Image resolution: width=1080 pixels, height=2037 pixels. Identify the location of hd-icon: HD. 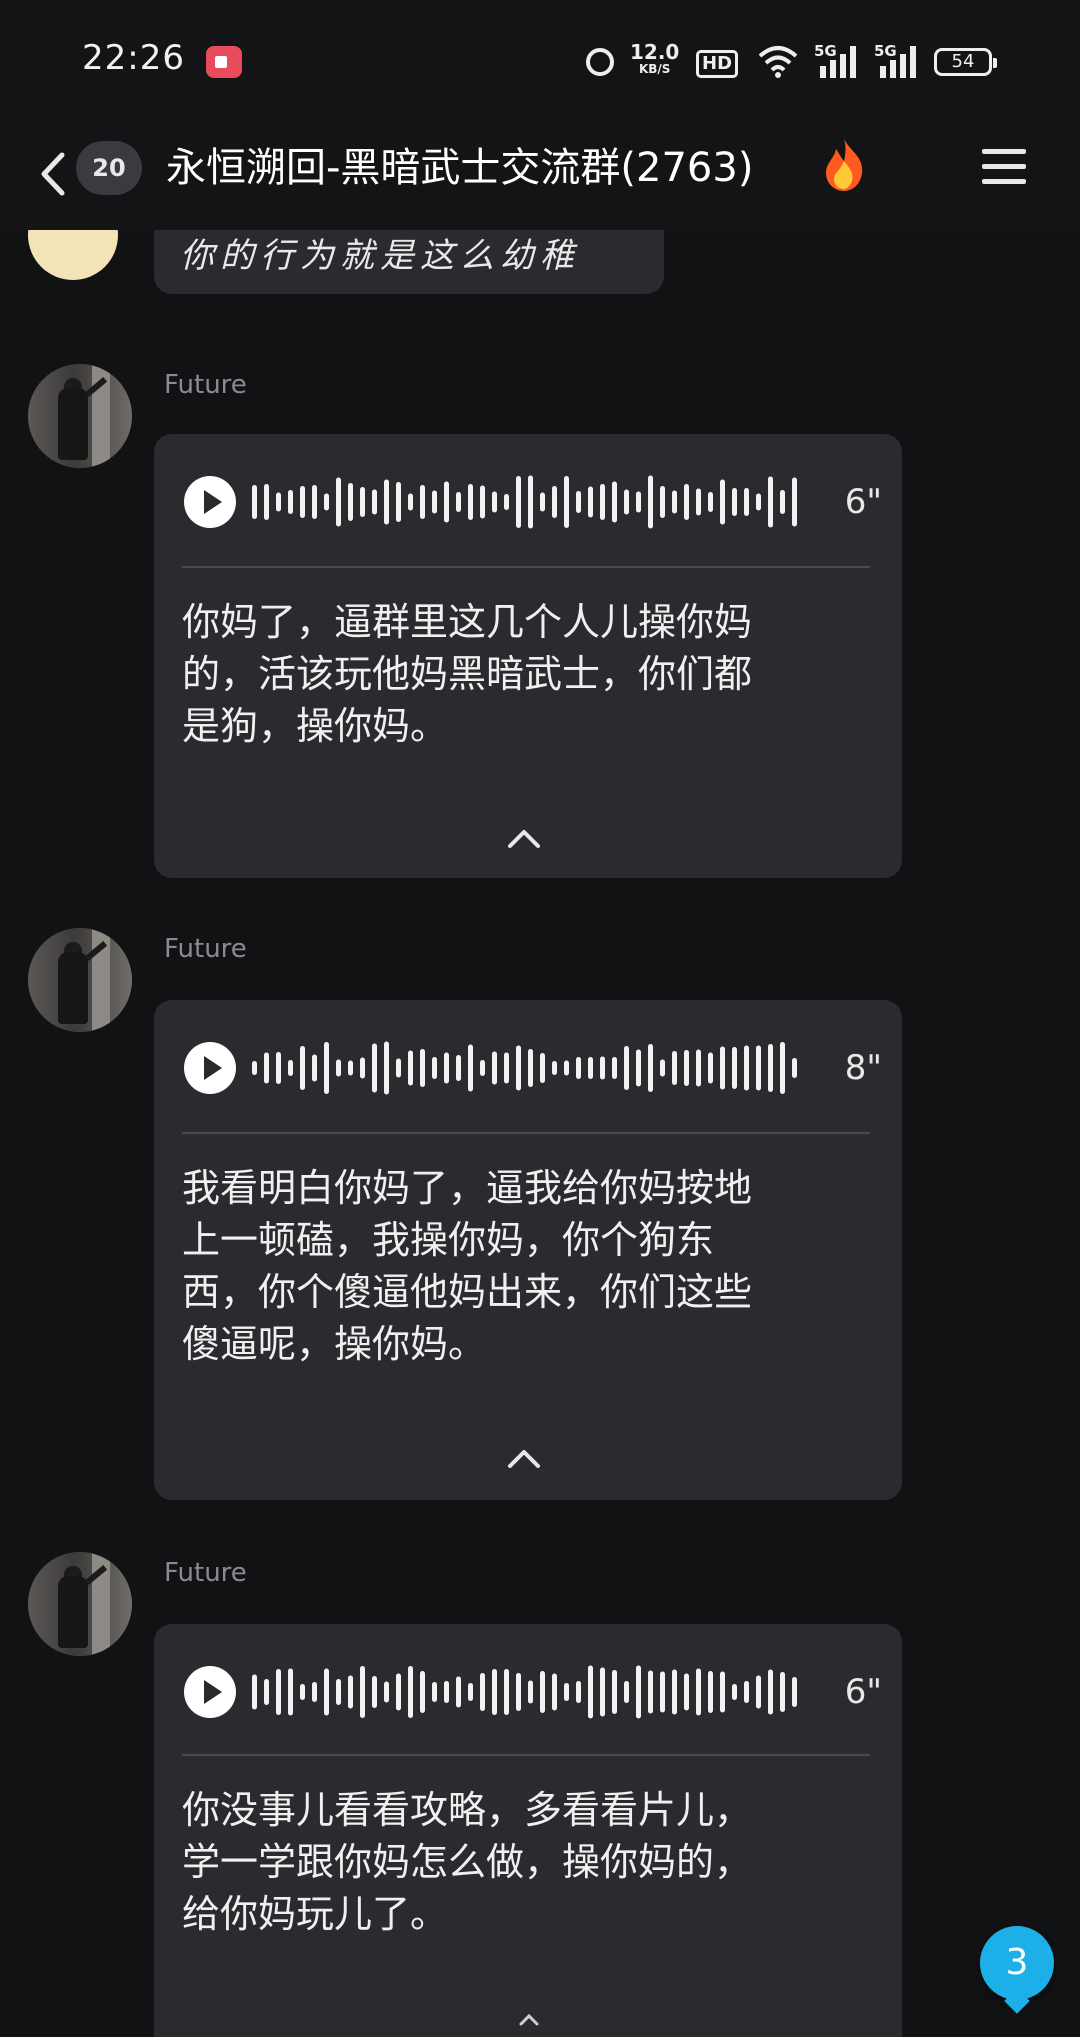
(717, 64).